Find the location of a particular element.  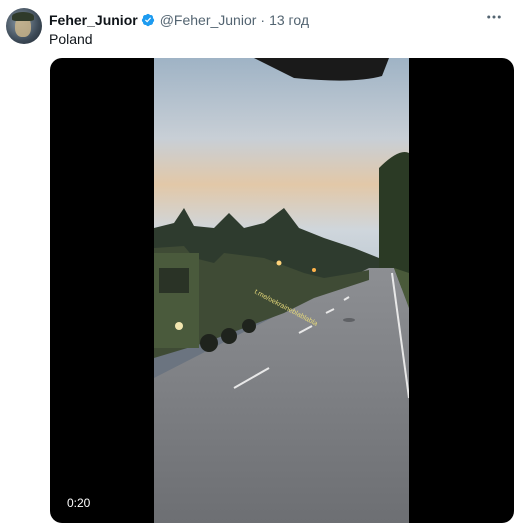

timestamp-link: 13 год is located at coordinates (289, 20).